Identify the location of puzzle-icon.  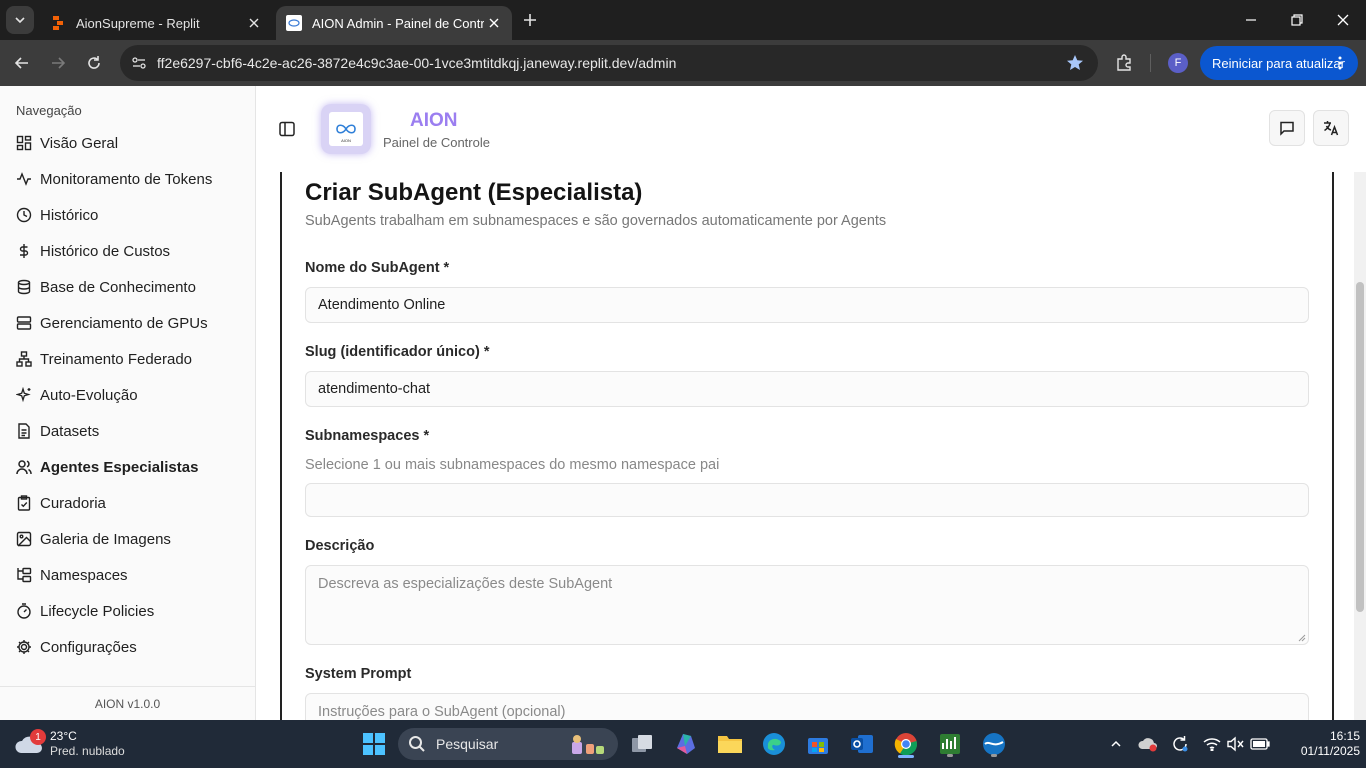
(1124, 62).